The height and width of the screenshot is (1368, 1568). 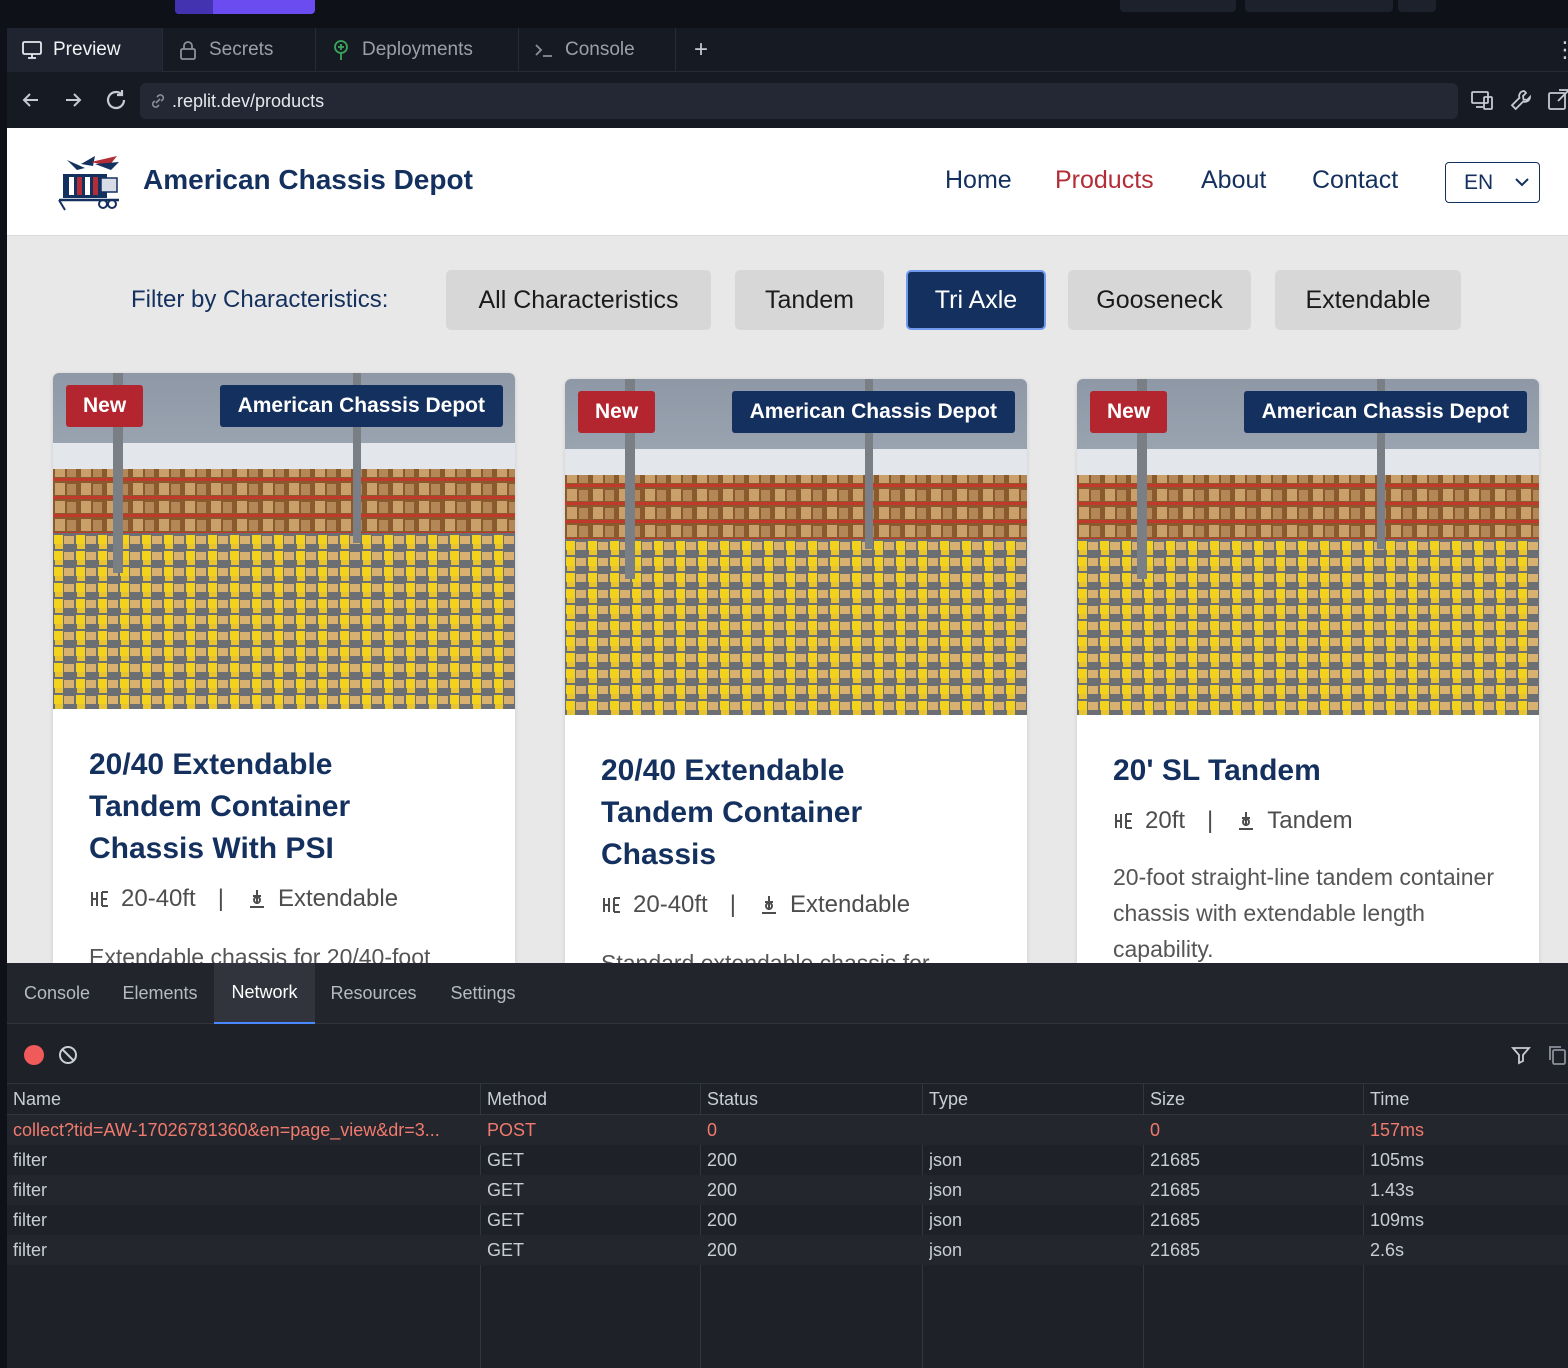 I want to click on table-row: filter GET 200 json 21685 2.6s, so click(x=787, y=1250).